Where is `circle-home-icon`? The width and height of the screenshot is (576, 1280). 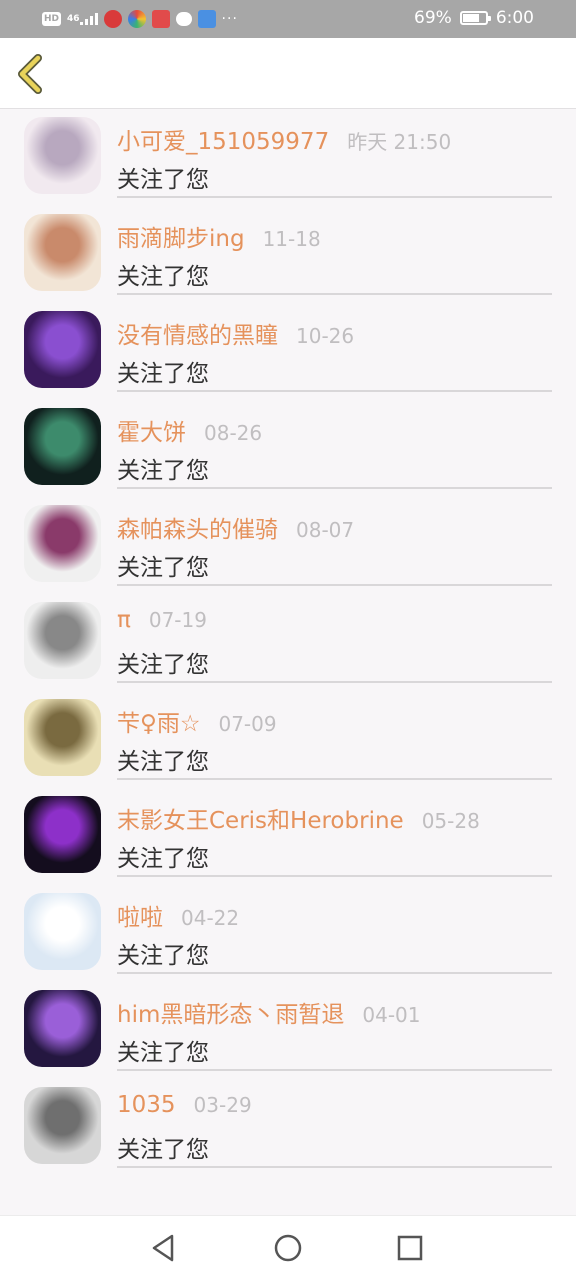 circle-home-icon is located at coordinates (288, 1248).